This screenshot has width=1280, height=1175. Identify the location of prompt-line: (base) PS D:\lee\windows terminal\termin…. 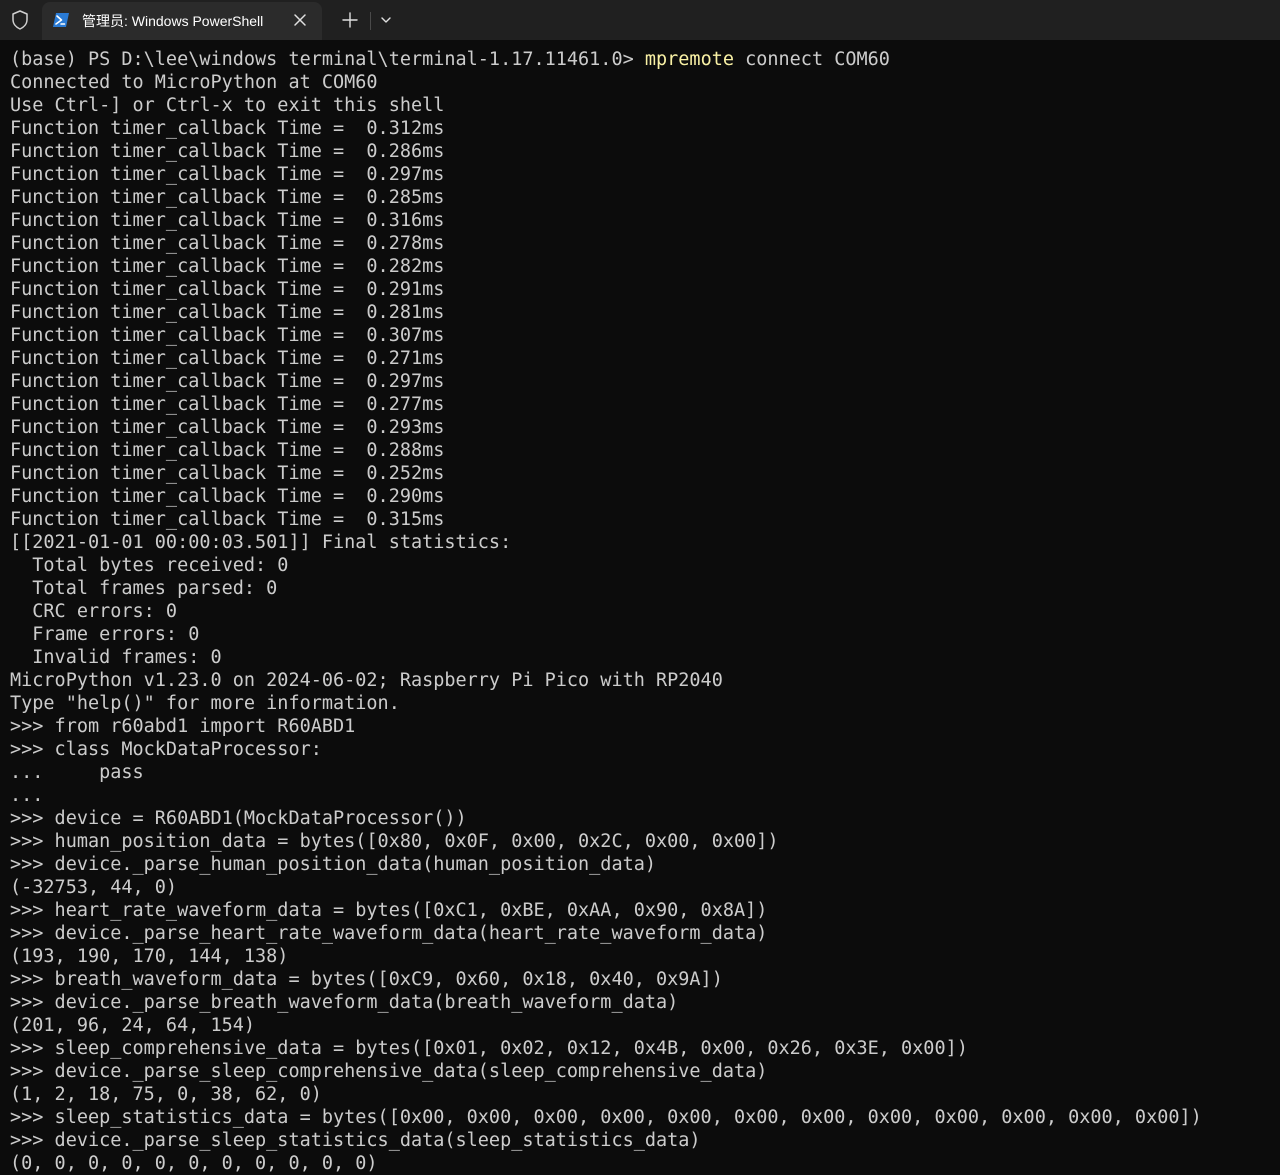
(606, 59).